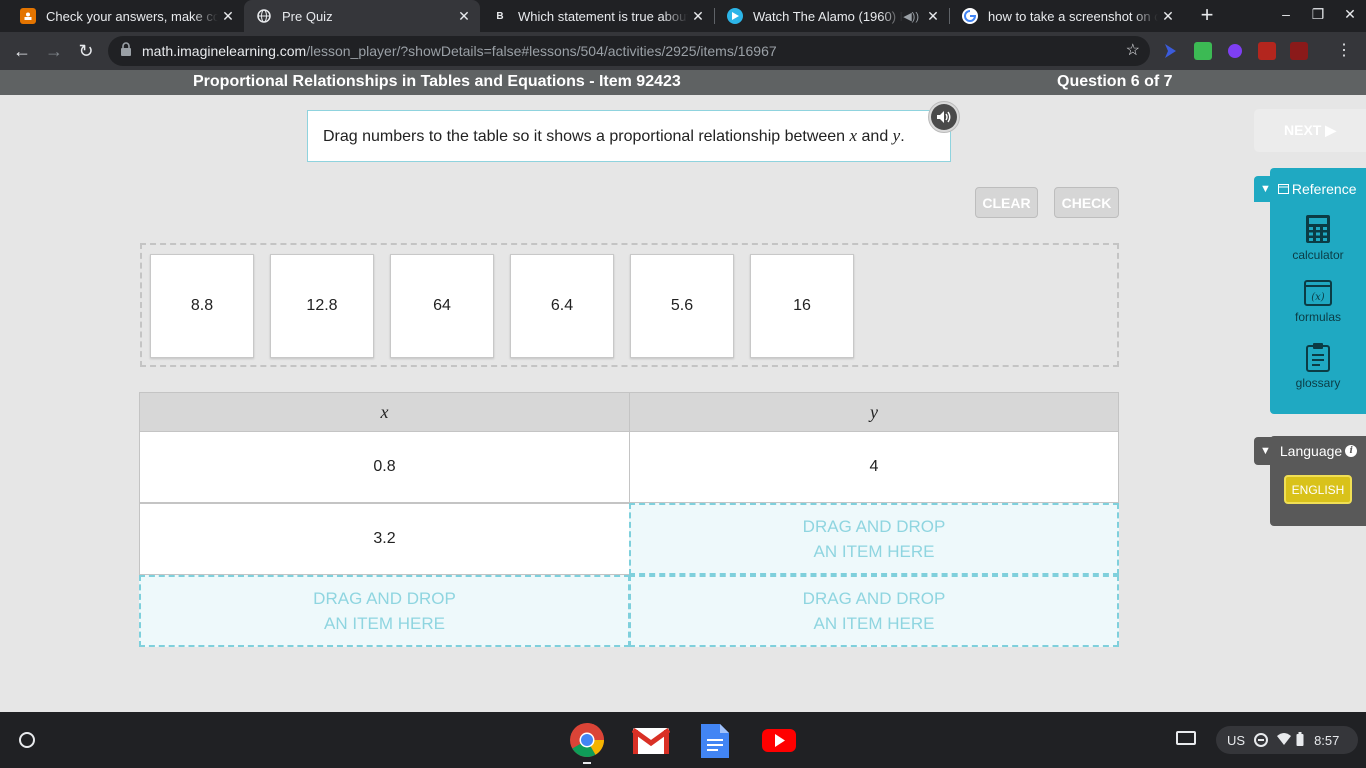 This screenshot has height=768, width=1366. Describe the element at coordinates (587, 763) in the screenshot. I see `active-app-indicator` at that location.